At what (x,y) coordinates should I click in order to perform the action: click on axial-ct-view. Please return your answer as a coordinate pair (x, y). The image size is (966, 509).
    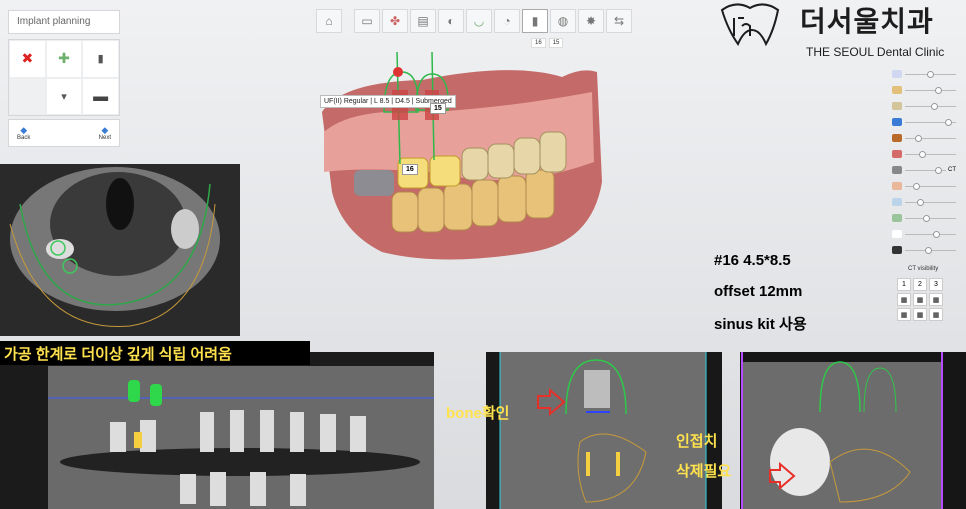
    Looking at the image, I should click on (120, 250).